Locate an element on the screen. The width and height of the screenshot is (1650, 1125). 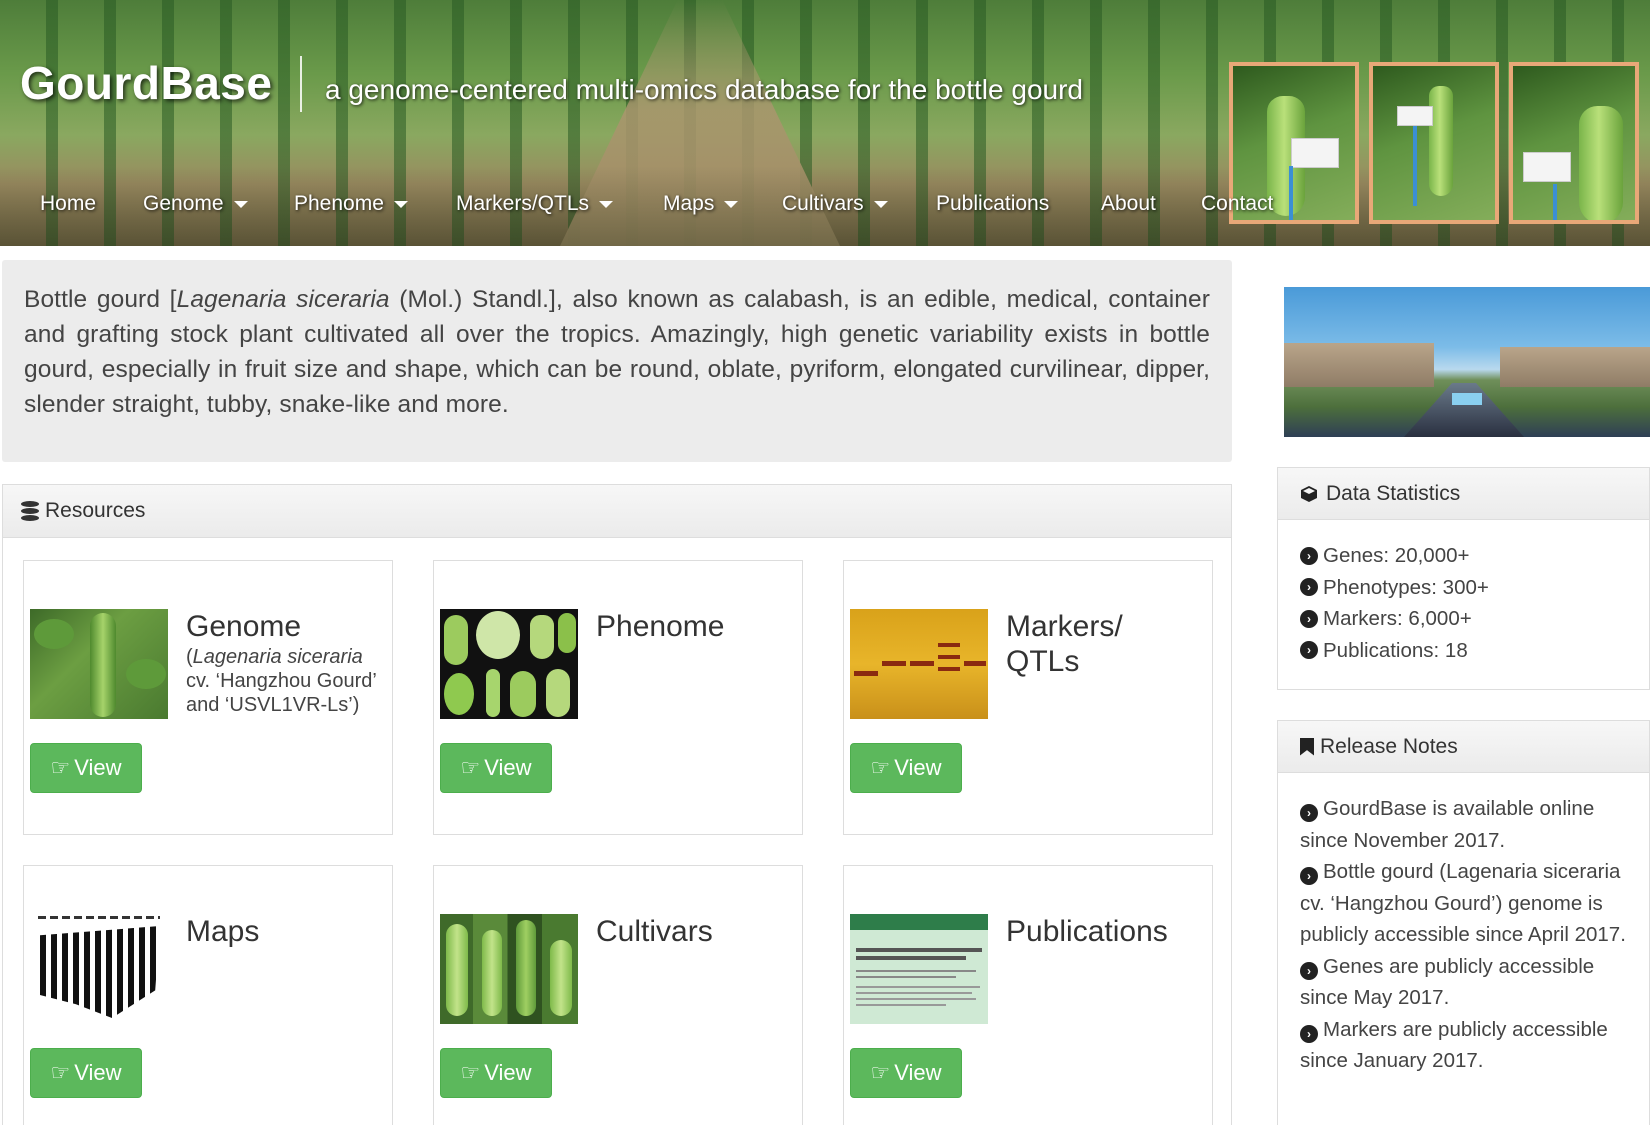
database-icon is located at coordinates (30, 511).